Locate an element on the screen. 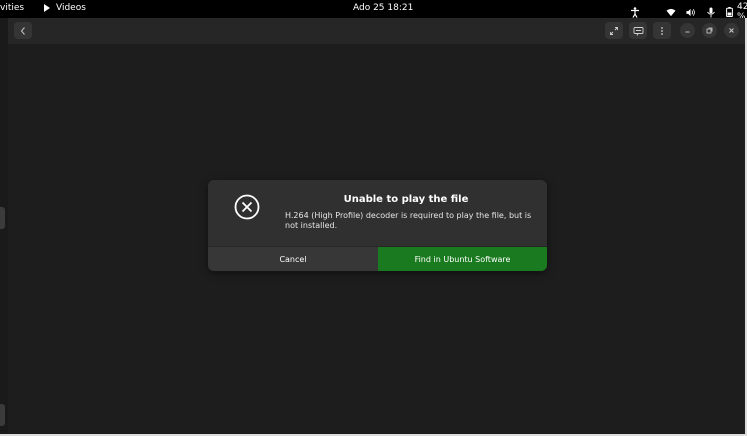  back-icon is located at coordinates (22, 30).